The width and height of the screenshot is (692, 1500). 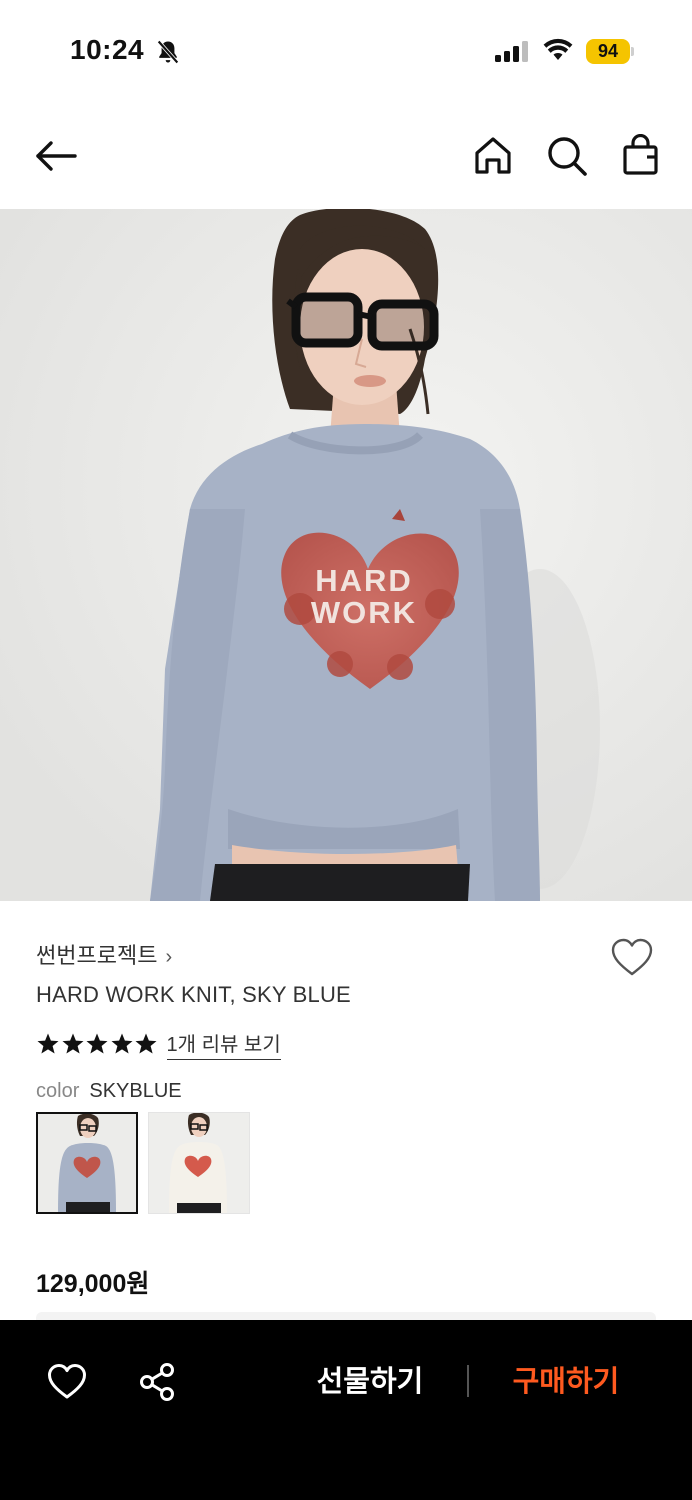 What do you see at coordinates (169, 957) in the screenshot?
I see `chevron-right-icon: ›` at bounding box center [169, 957].